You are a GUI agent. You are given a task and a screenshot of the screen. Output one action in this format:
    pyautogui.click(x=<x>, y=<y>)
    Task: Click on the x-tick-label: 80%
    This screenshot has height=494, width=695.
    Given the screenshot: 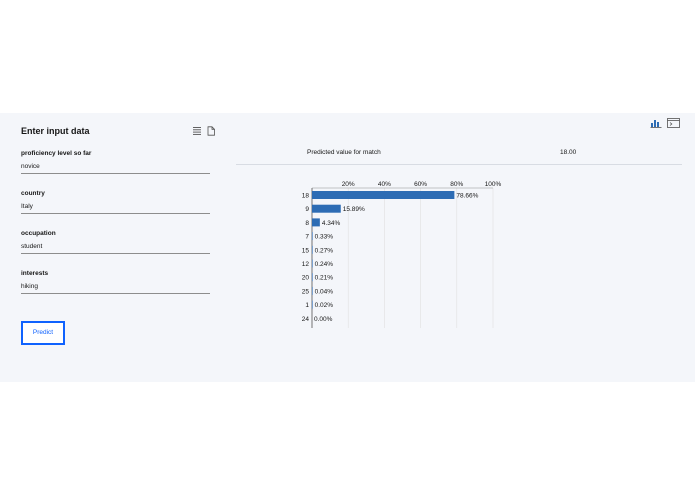 What is the action you would take?
    pyautogui.click(x=456, y=184)
    